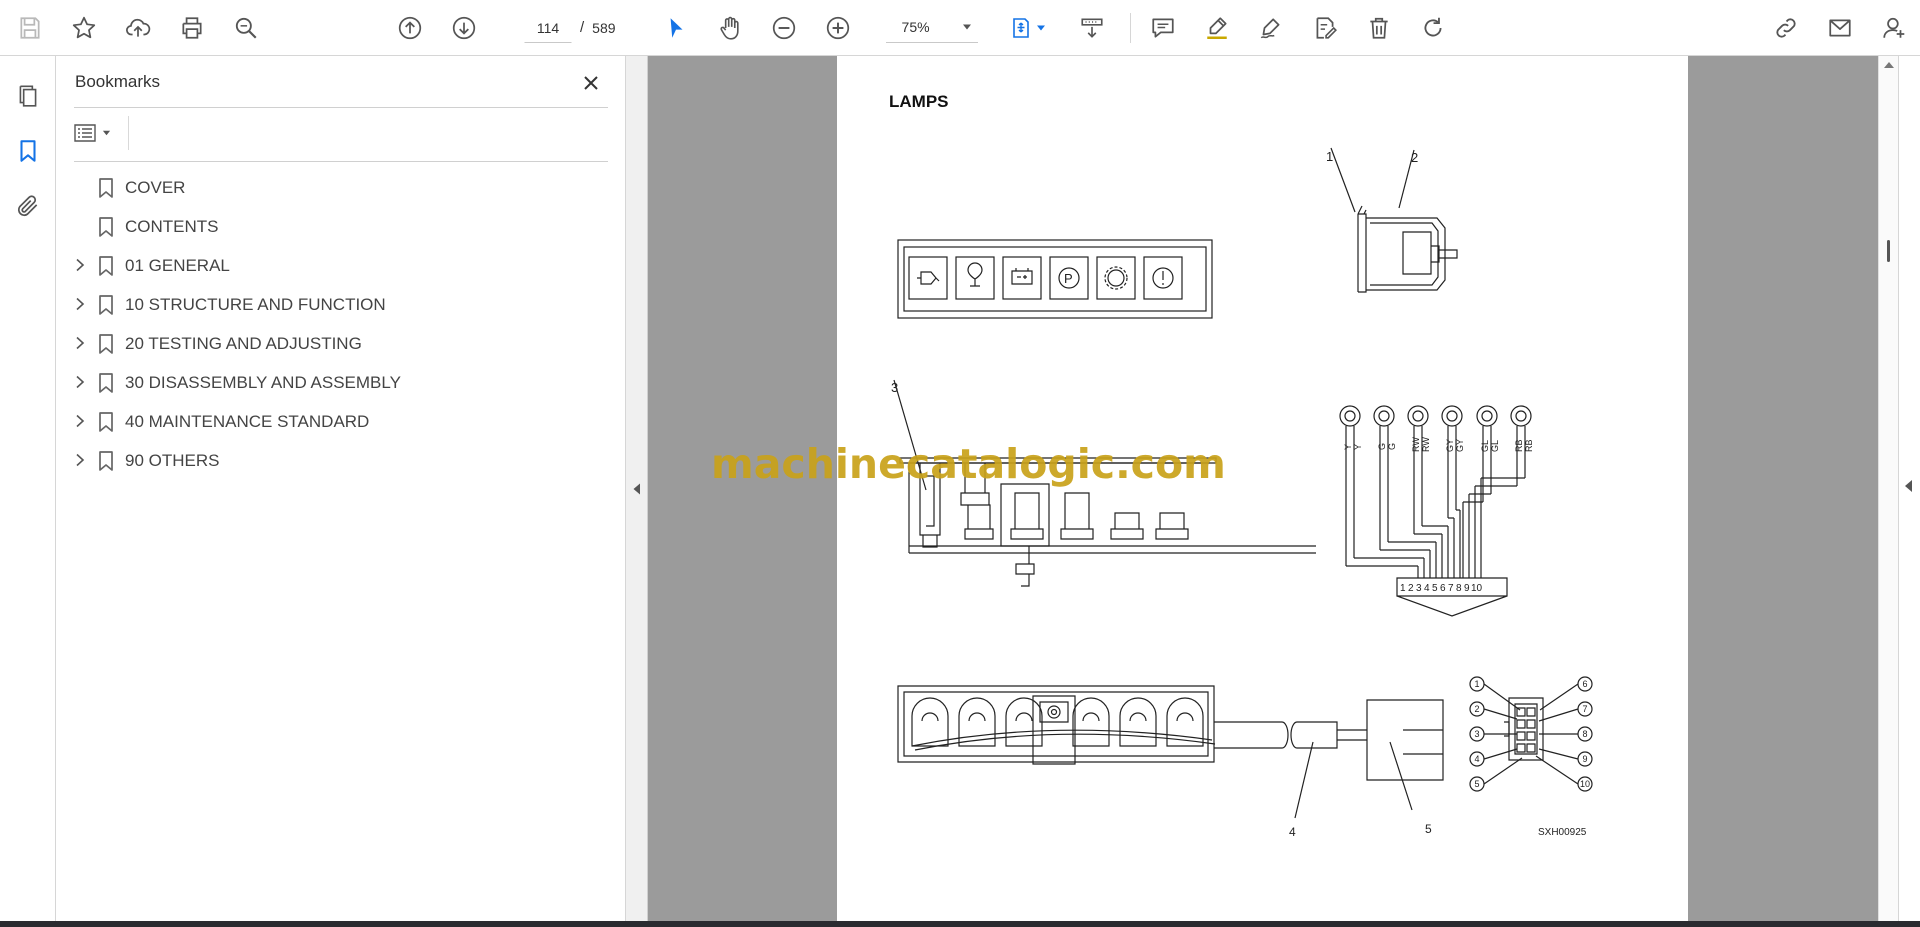  Describe the element at coordinates (341, 161) in the screenshot. I see `divider` at that location.